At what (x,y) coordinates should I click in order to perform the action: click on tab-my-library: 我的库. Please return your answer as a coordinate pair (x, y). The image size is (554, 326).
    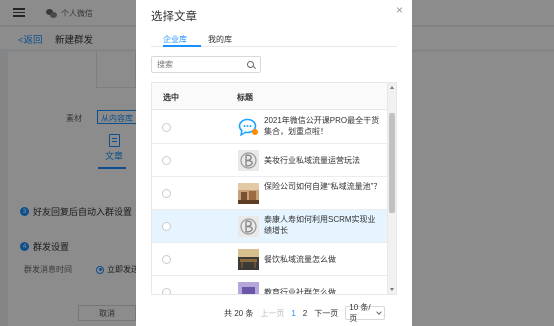
    Looking at the image, I should click on (220, 39).